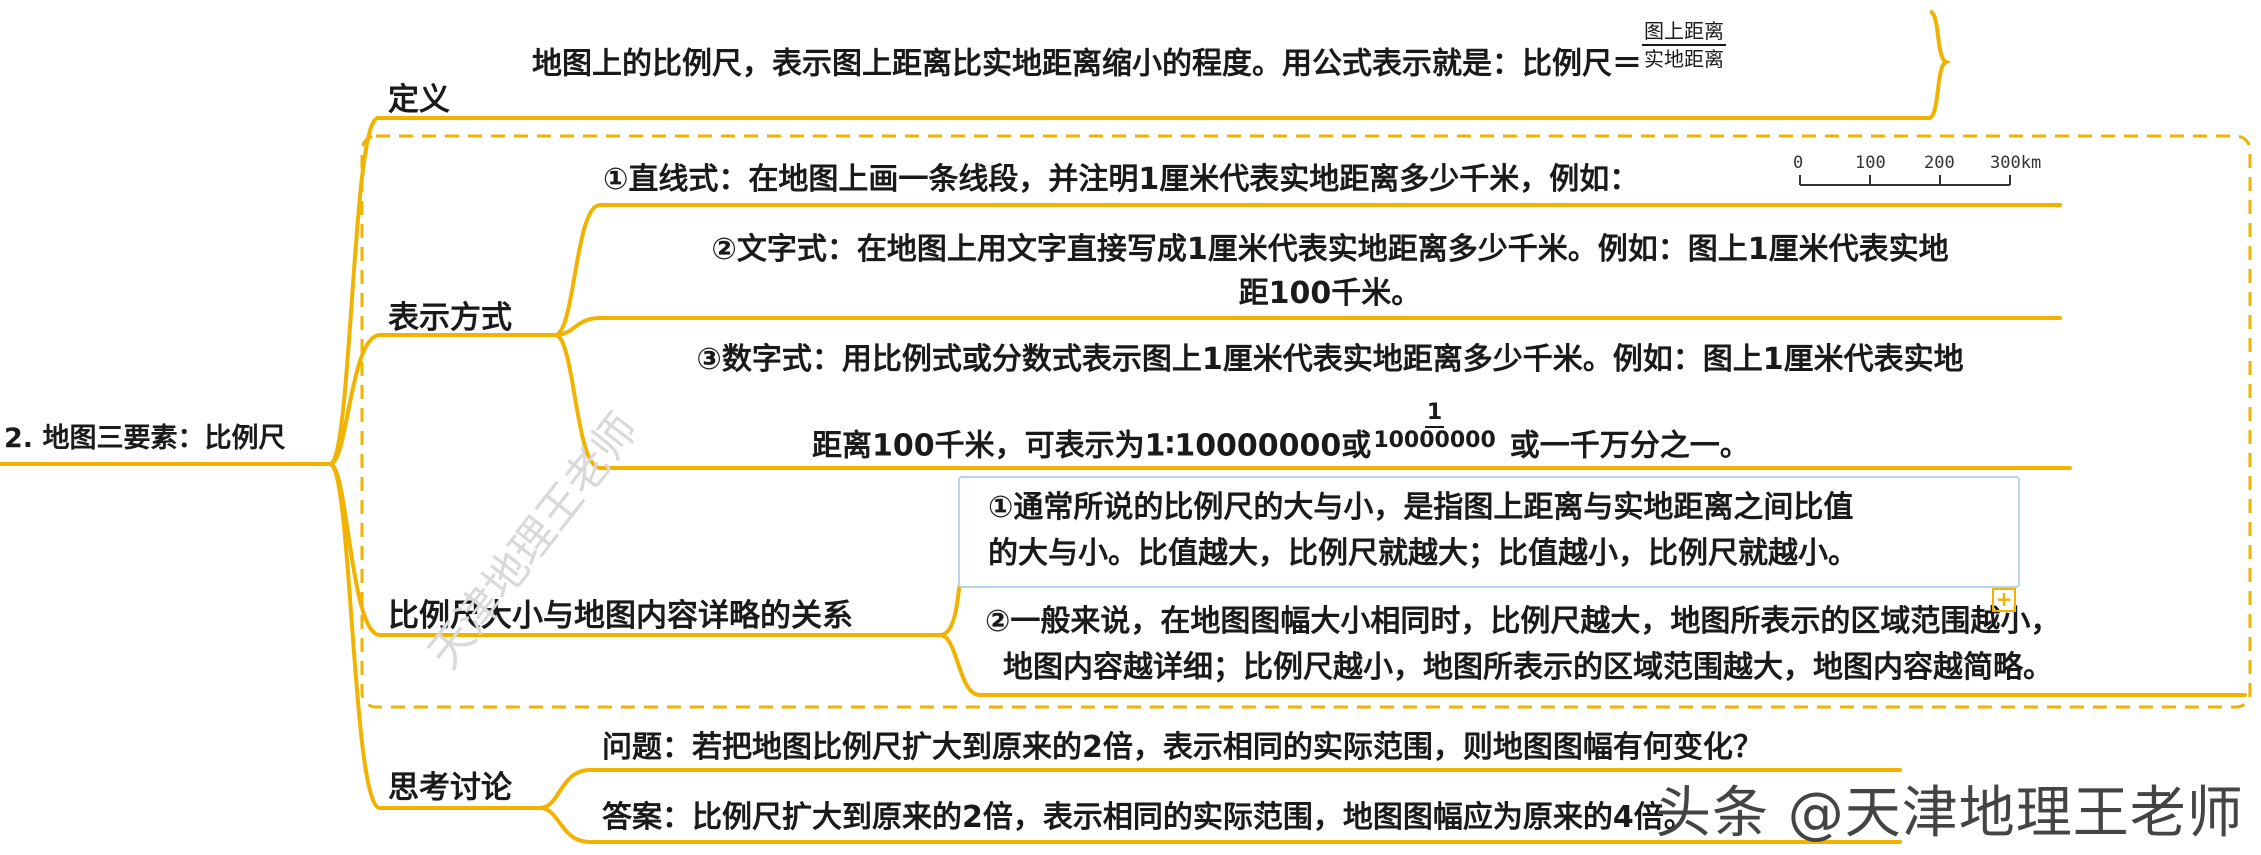  What do you see at coordinates (2015, 163) in the screenshot?
I see `scale-label-300km: 300km` at bounding box center [2015, 163].